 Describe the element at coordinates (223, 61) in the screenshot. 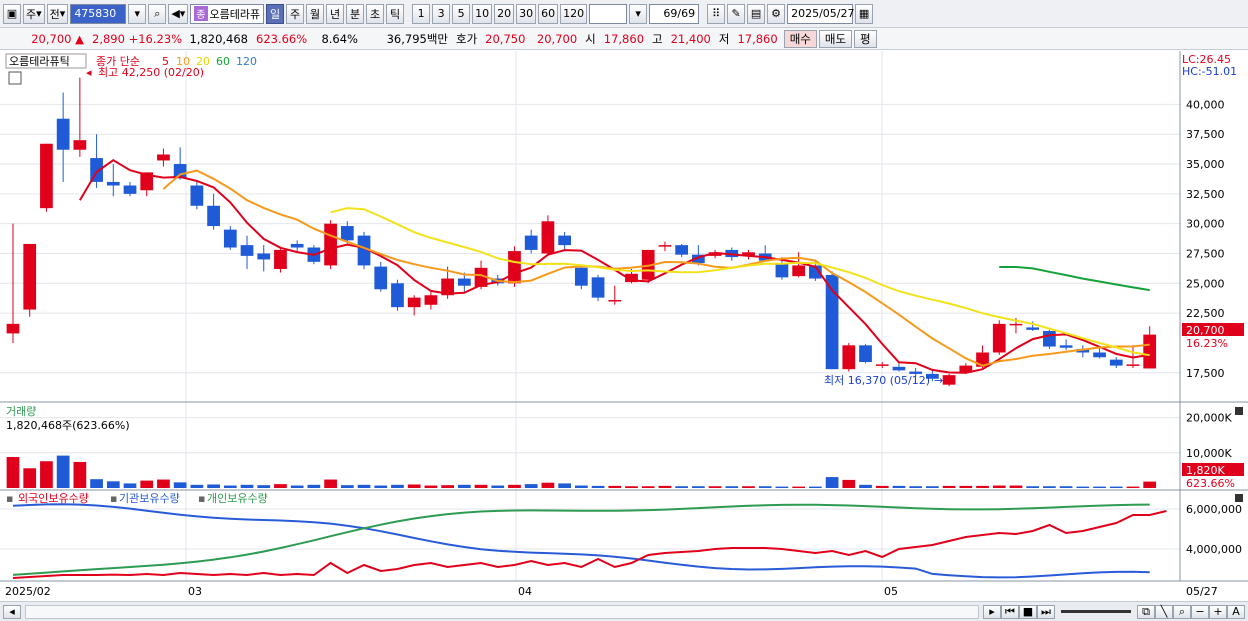

I see `ma-period-60: 60` at that location.